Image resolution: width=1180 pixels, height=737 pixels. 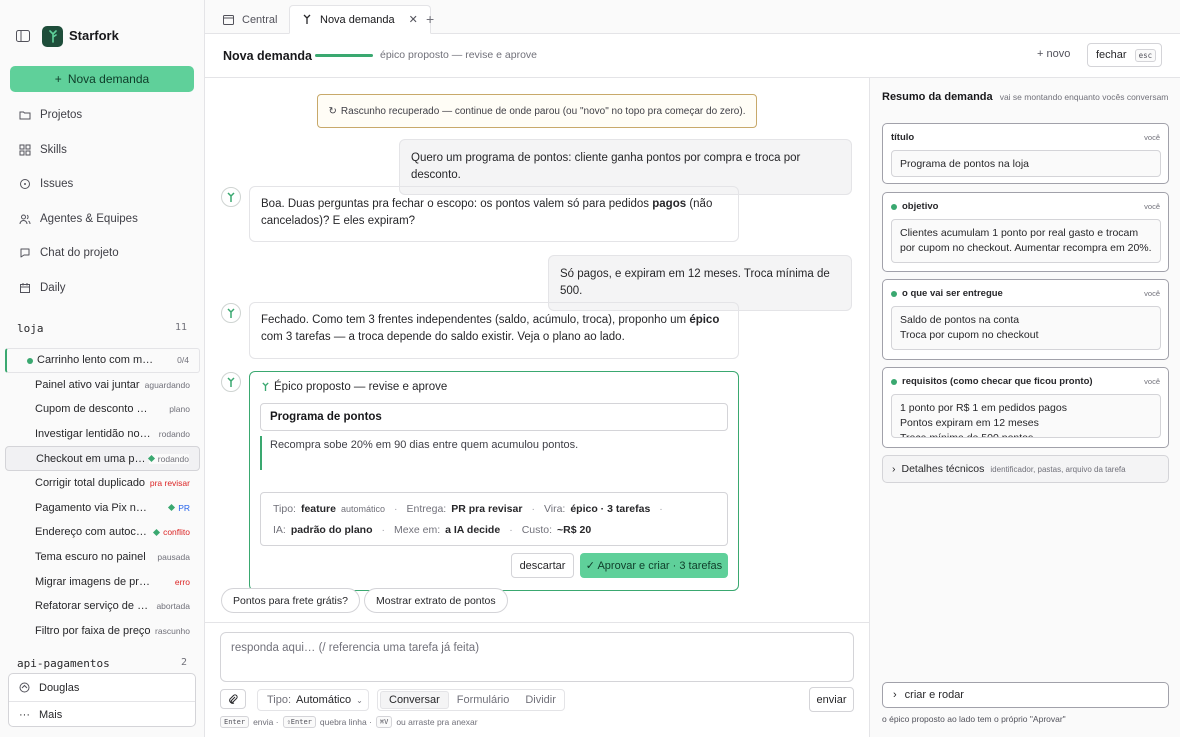 What do you see at coordinates (24, 37) in the screenshot?
I see `sidebar-toggle-icon` at bounding box center [24, 37].